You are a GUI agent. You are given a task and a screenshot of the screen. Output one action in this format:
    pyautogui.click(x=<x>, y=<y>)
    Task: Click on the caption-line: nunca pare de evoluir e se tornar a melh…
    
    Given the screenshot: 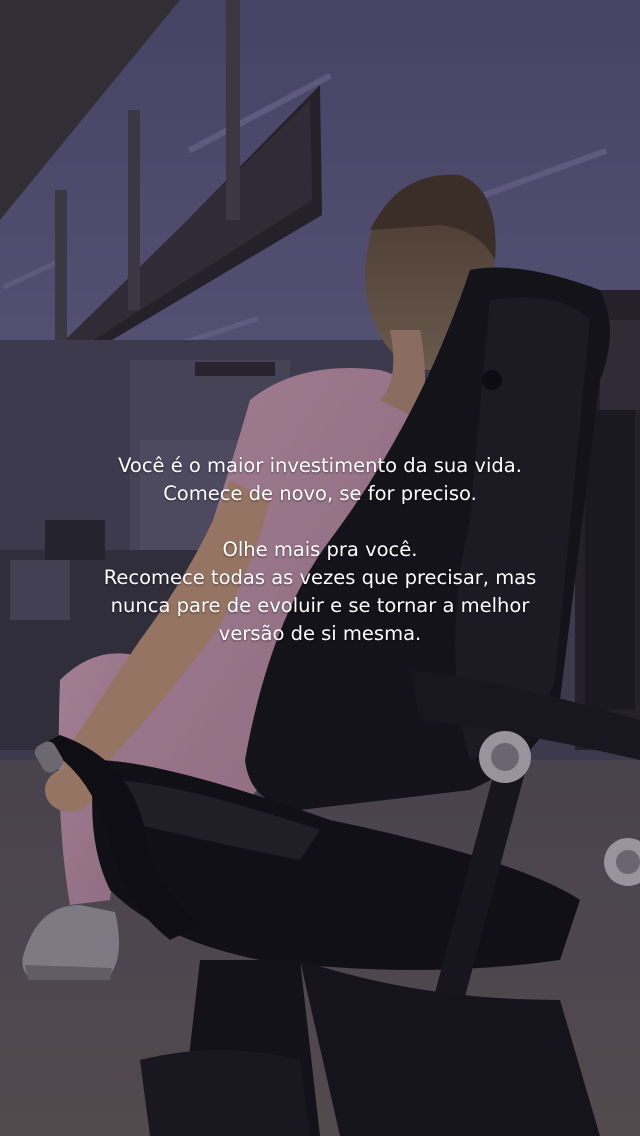 What is the action you would take?
    pyautogui.click(x=320, y=605)
    